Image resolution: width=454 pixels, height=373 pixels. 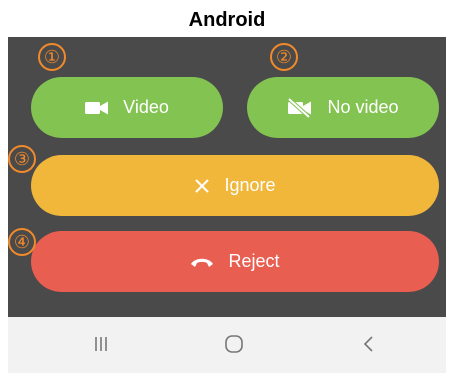 I want to click on callout-badge-3: ③, so click(x=22, y=159).